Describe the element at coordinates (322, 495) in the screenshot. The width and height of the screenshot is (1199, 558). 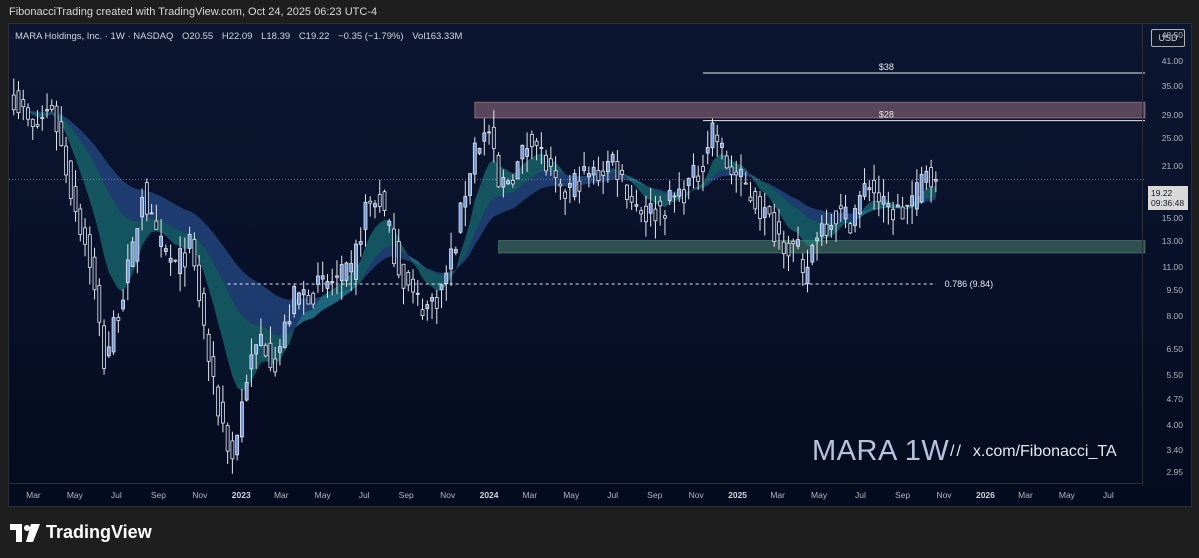
I see `month-tick: May` at that location.